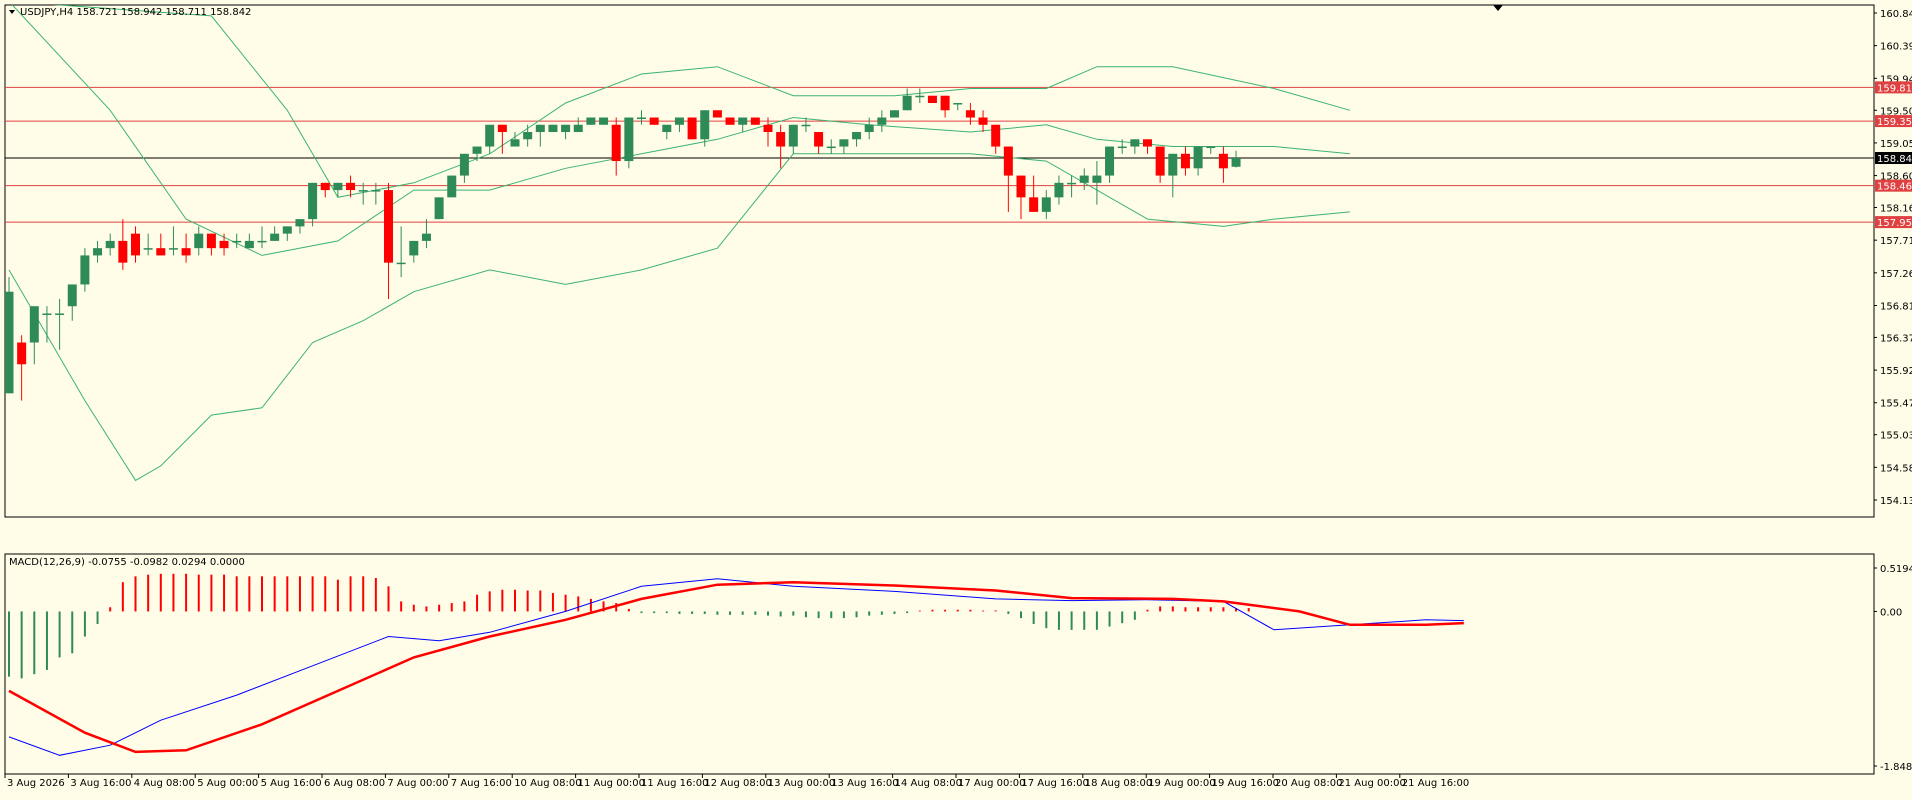  Describe the element at coordinates (1894, 88) in the screenshot. I see `level-label: 159.815` at that location.